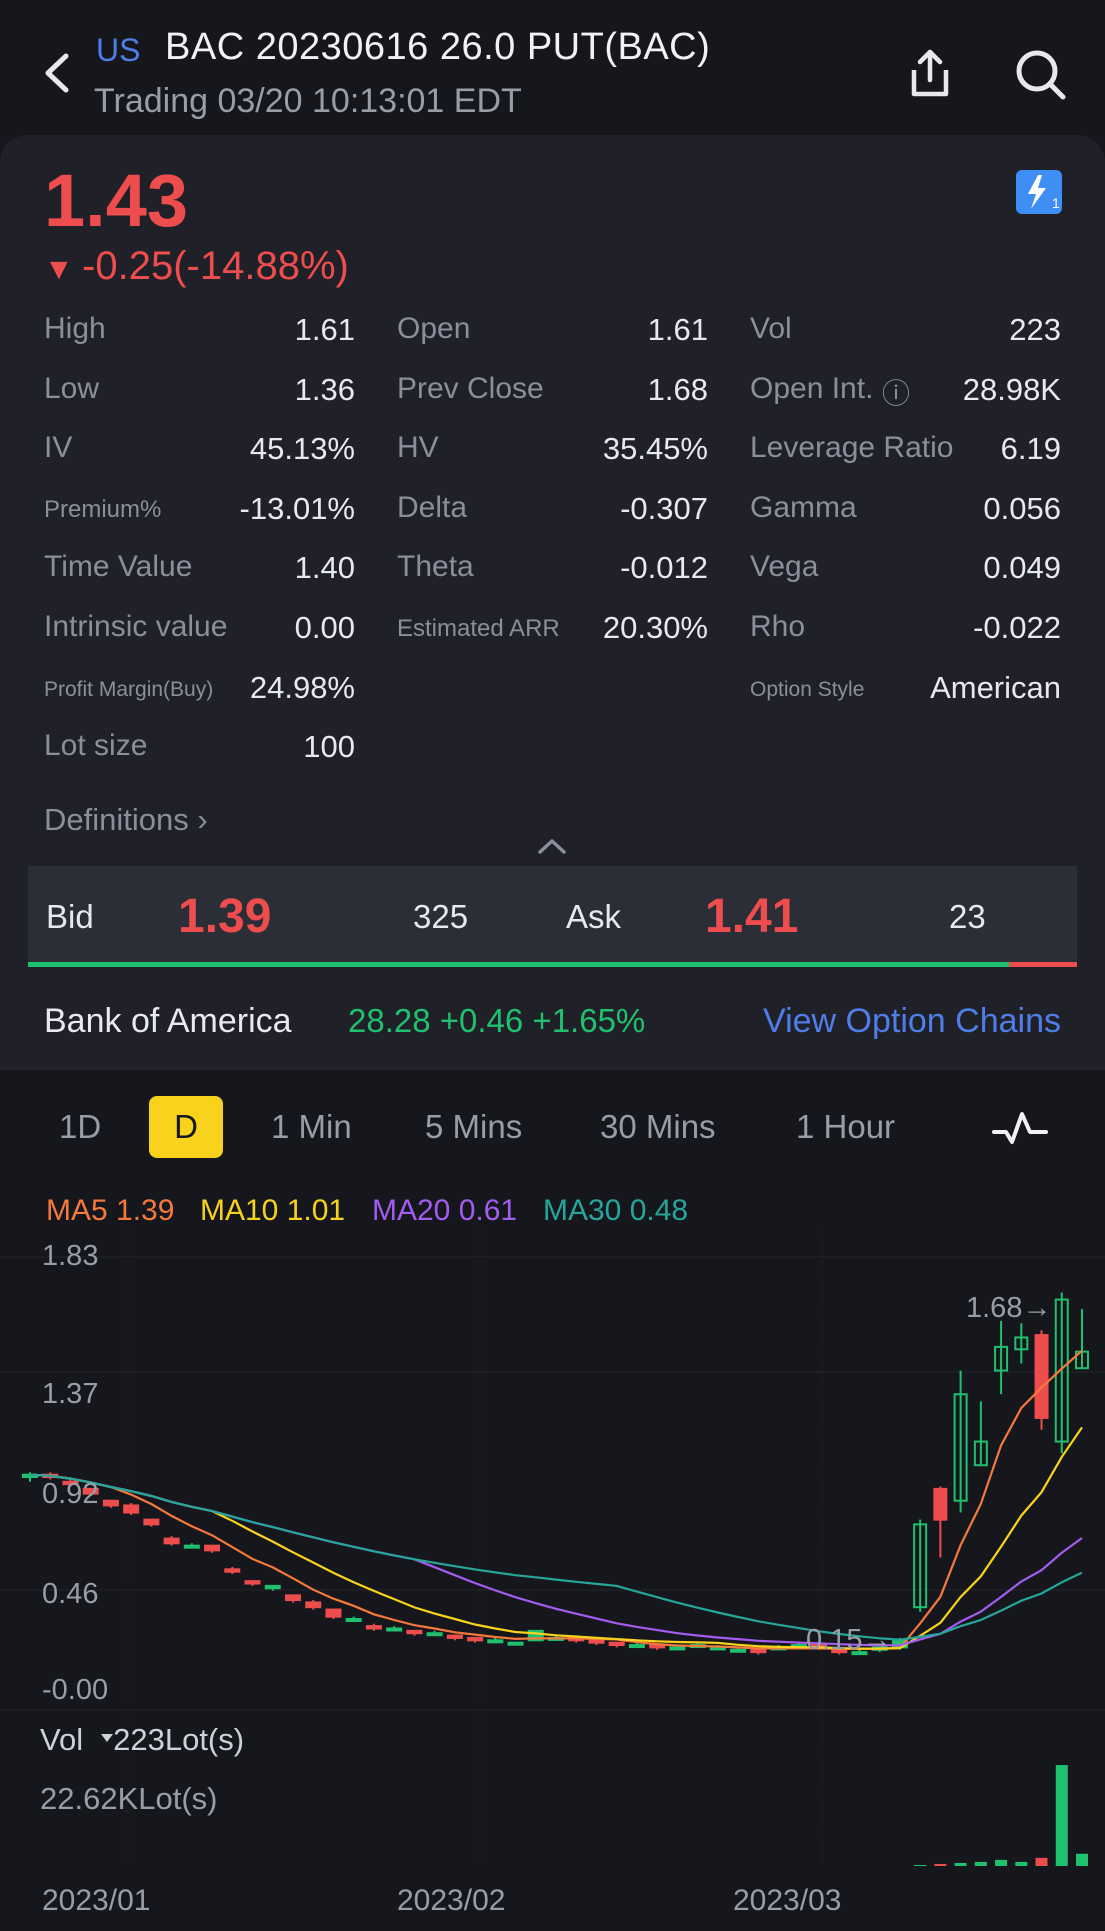 The width and height of the screenshot is (1105, 1931). I want to click on y-tick-label: 1.37, so click(70, 1394).